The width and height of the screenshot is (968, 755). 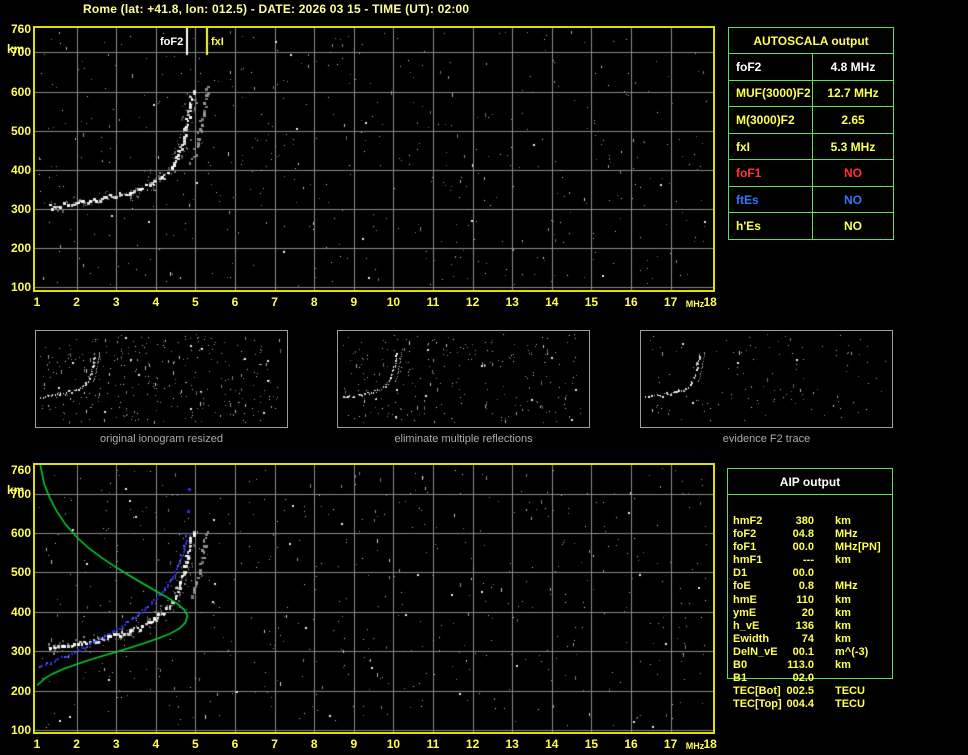 What do you see at coordinates (812, 658) in the screenshot?
I see `table-row: B0 113.0 km` at bounding box center [812, 658].